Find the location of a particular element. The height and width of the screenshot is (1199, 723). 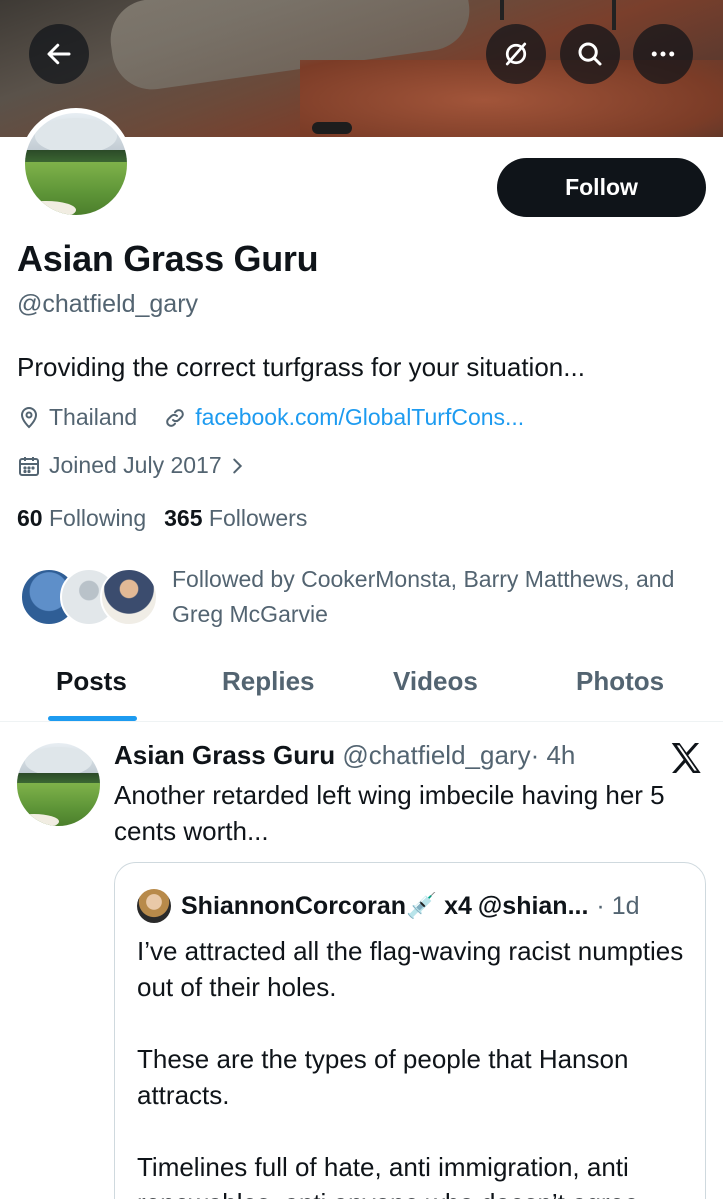

following-link: 60 Following is located at coordinates (81, 518).